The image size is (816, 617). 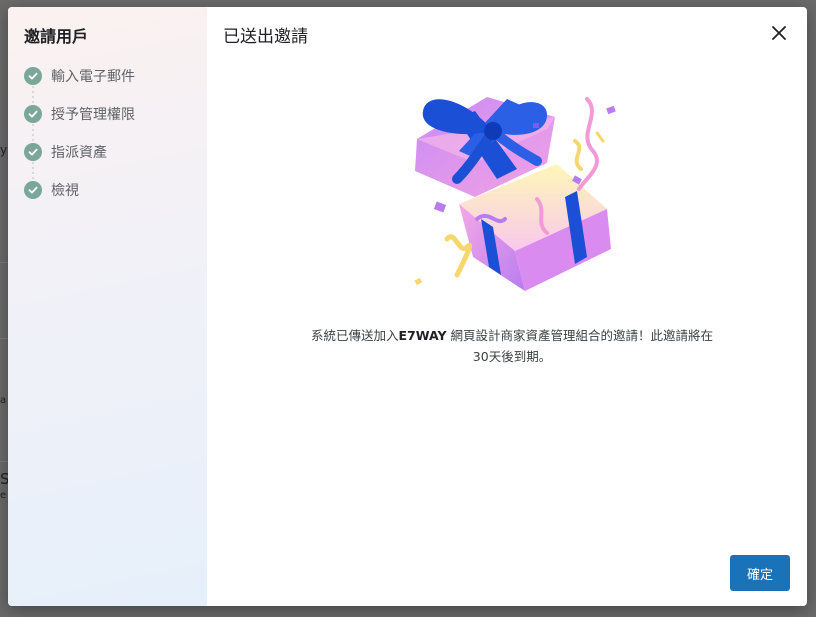 I want to click on step-review: 檢視, so click(x=51, y=190).